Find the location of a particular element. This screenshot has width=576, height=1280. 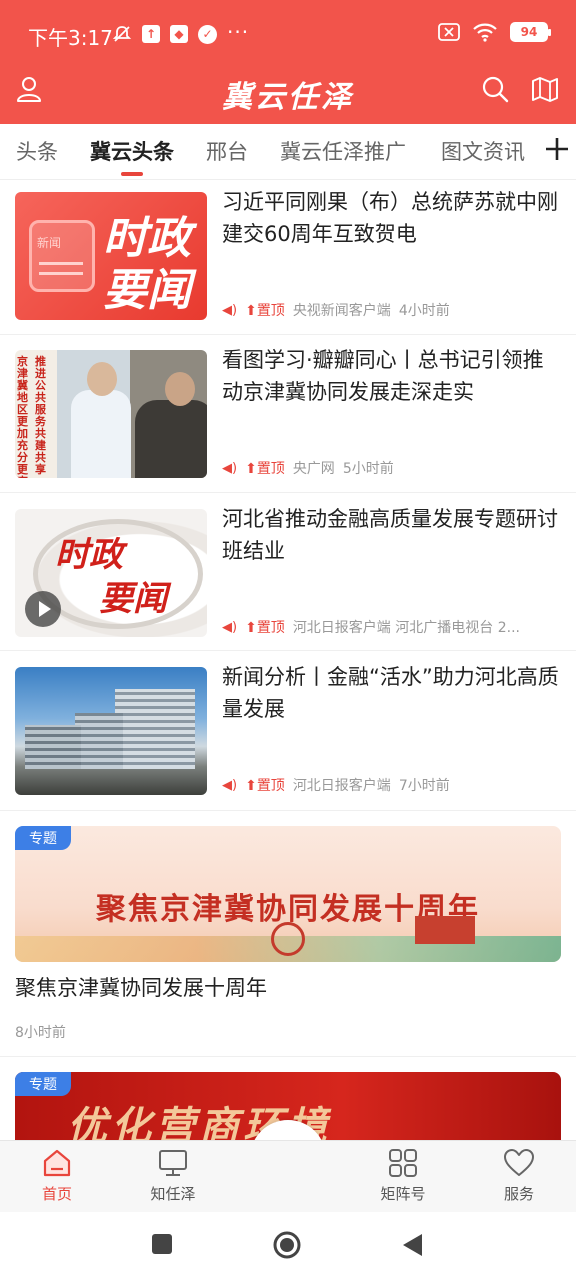

app-notification-icon: ◆ is located at coordinates (179, 34).